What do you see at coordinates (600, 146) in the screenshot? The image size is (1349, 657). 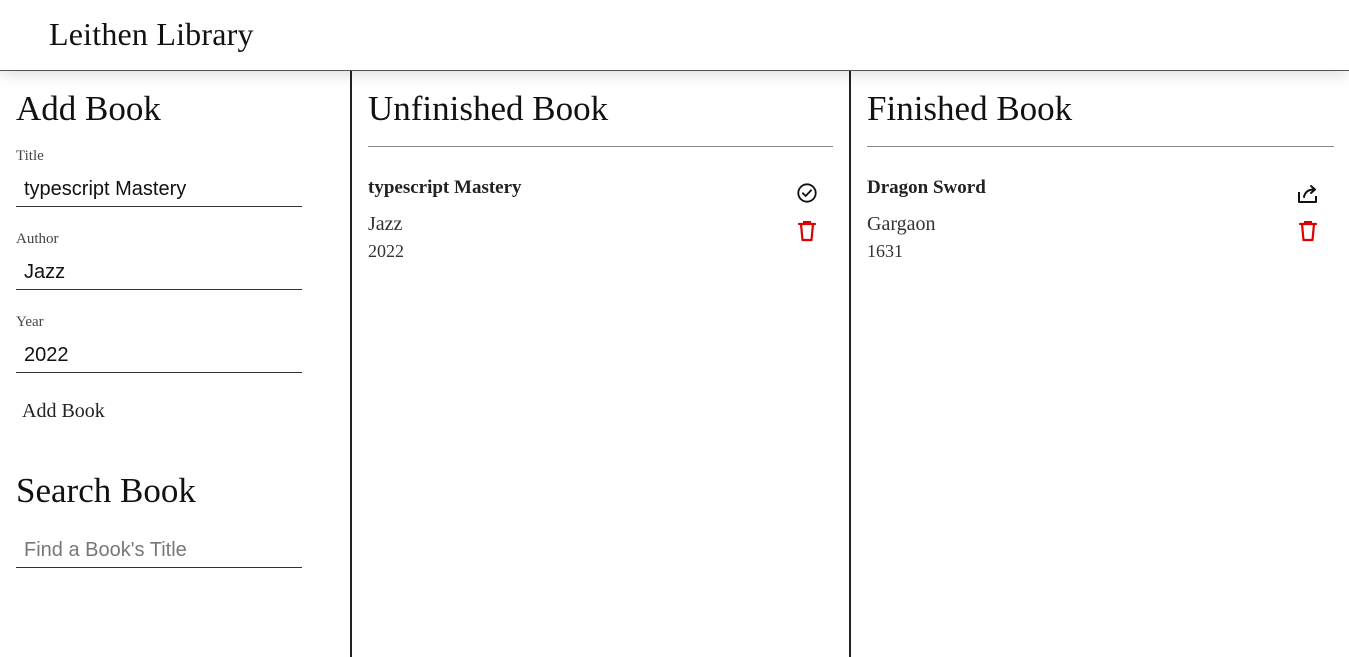 I see `unfinished-divider` at bounding box center [600, 146].